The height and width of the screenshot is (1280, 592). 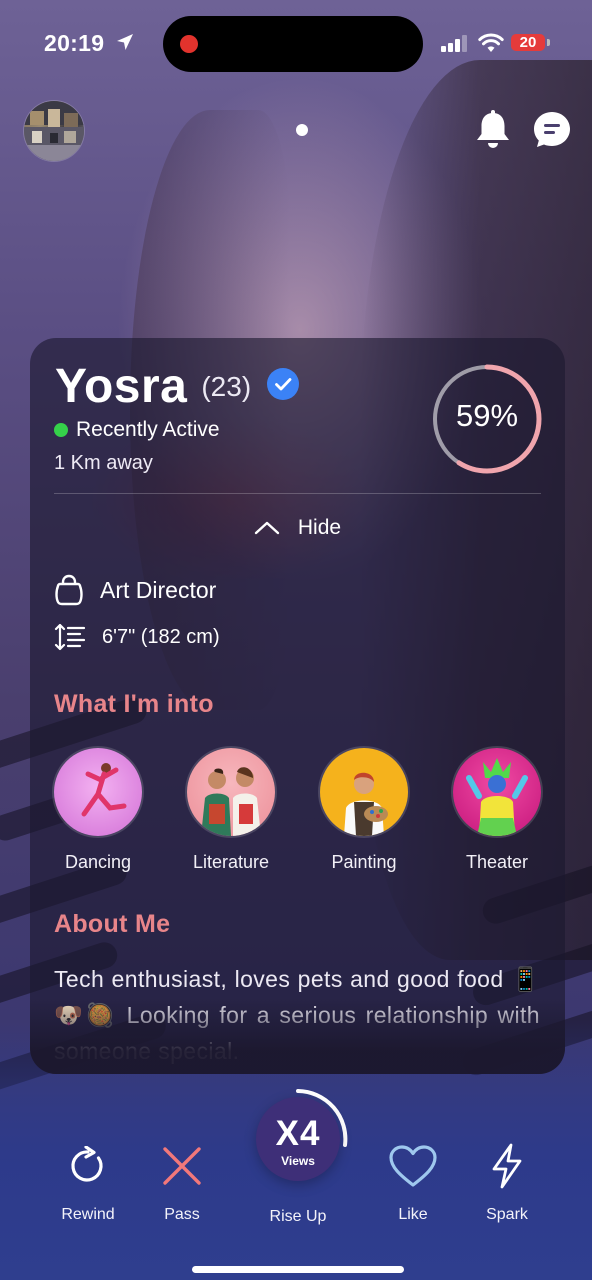 I want to click on battery-icon: 20, so click(x=530, y=42).